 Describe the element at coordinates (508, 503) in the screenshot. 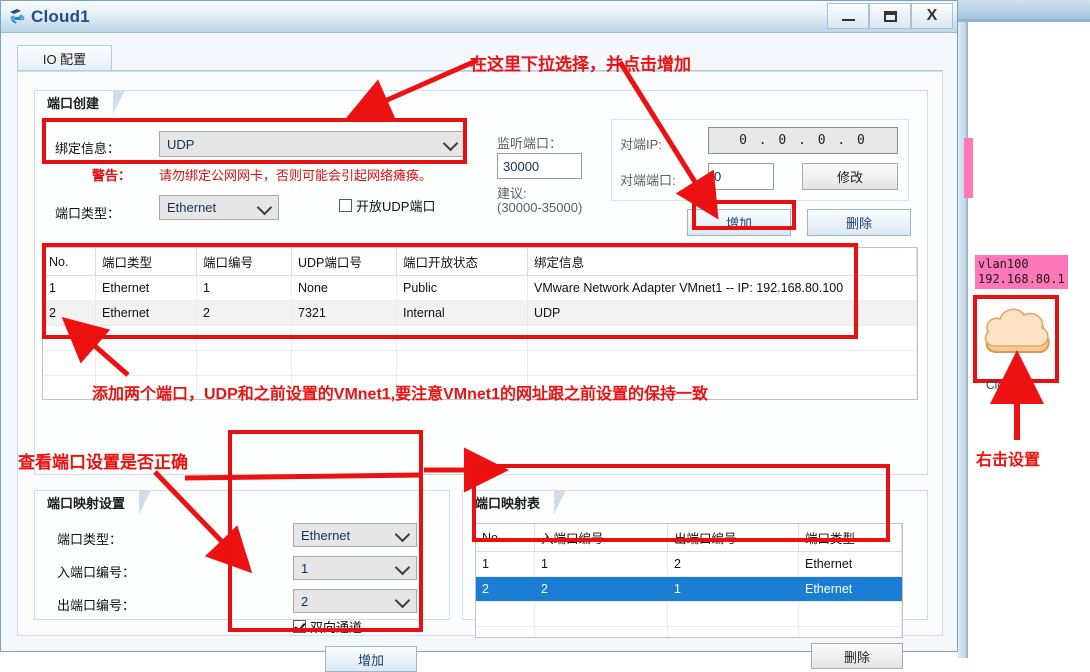

I see `group-port-map-table-title-text: 端口映射表` at that location.